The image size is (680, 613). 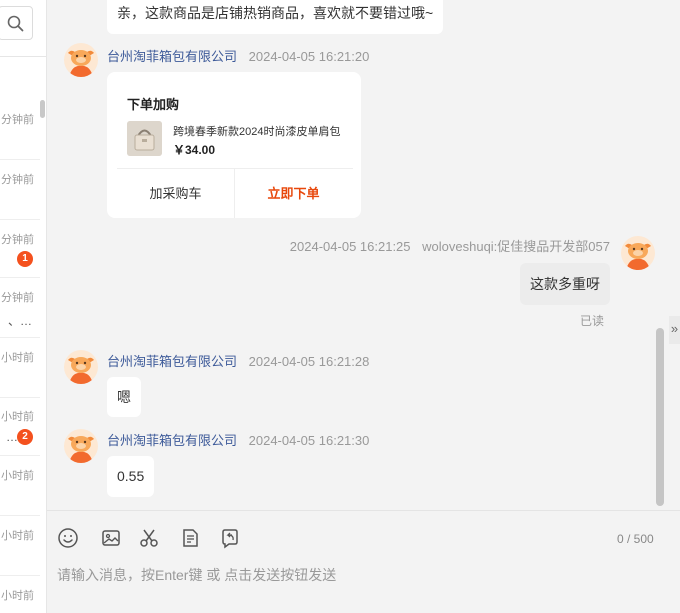 What do you see at coordinates (175, 193) in the screenshot?
I see `add-to-cart-button: 加采购车` at bounding box center [175, 193].